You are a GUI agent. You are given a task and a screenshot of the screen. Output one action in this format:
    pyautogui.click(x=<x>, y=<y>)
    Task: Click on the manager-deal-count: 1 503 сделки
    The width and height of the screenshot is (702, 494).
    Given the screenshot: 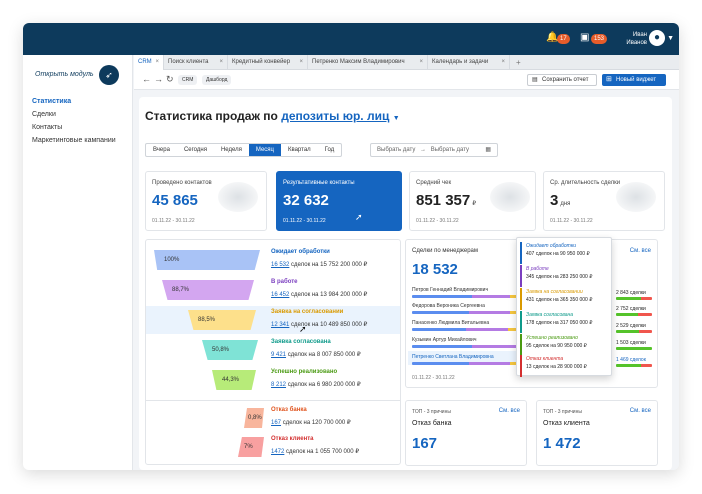 What is the action you would take?
    pyautogui.click(x=631, y=343)
    